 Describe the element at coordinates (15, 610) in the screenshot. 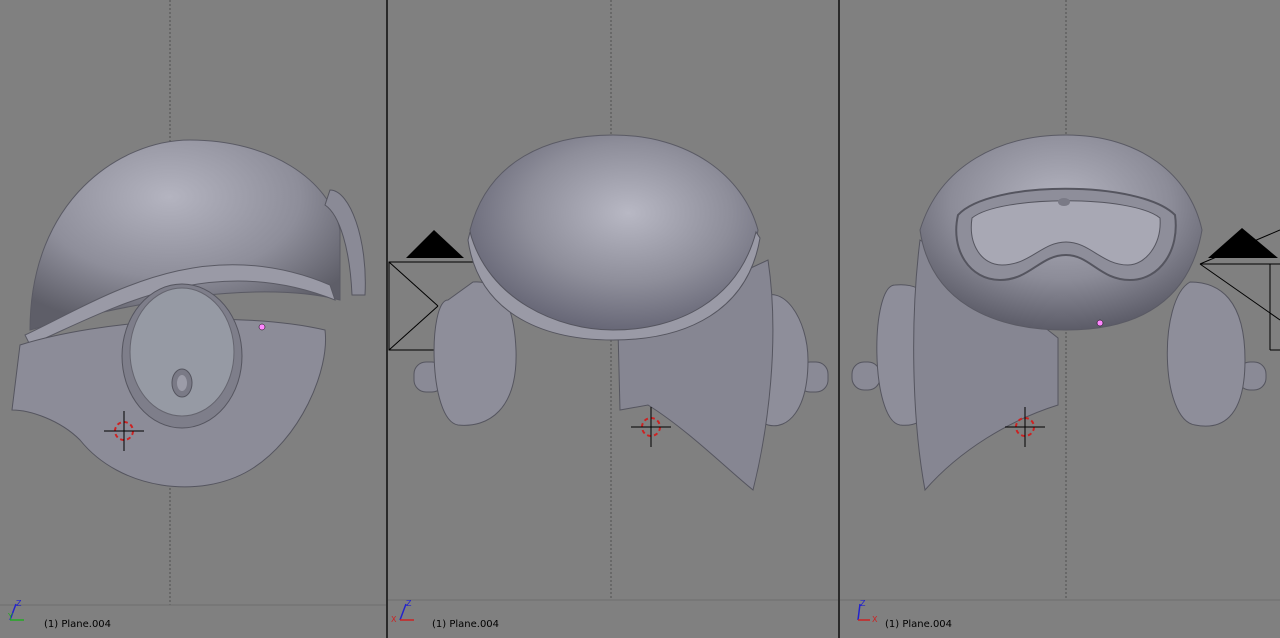

I see `axis-gizmo: Z Y` at that location.